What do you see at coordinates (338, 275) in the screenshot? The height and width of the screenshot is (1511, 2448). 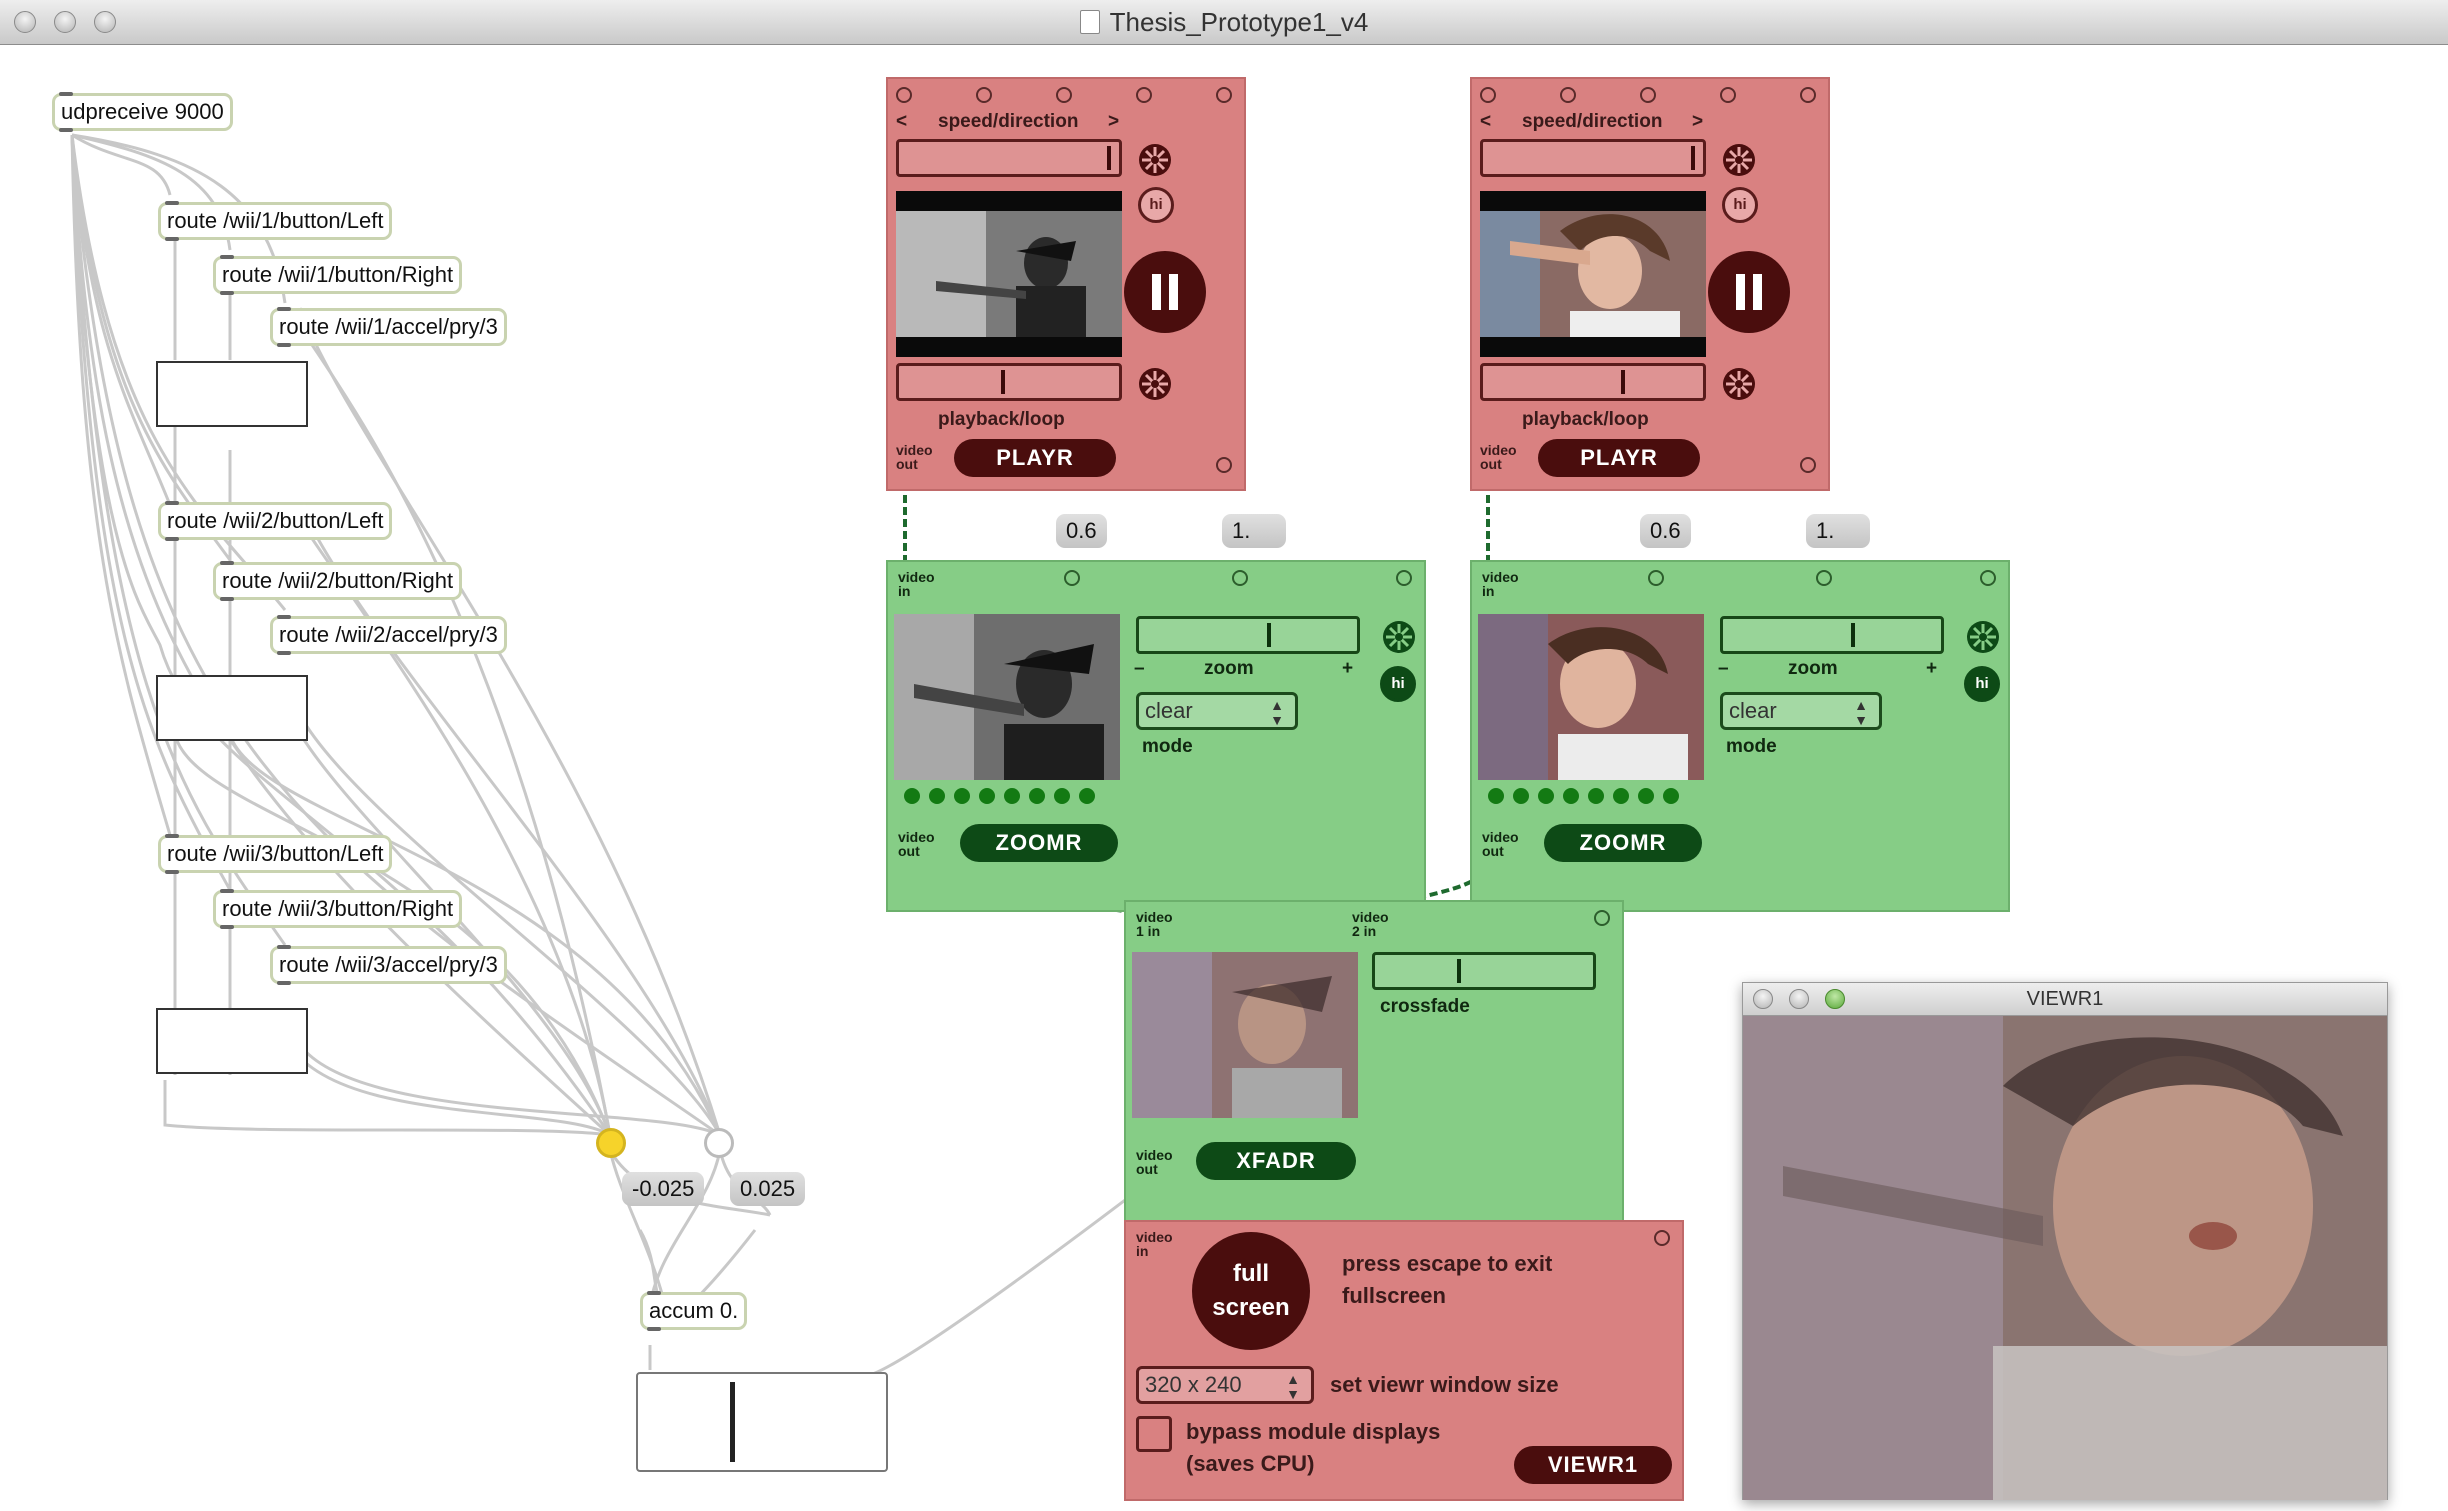 I see `route-wii1-right-object: route /wii/1/button/Right` at bounding box center [338, 275].